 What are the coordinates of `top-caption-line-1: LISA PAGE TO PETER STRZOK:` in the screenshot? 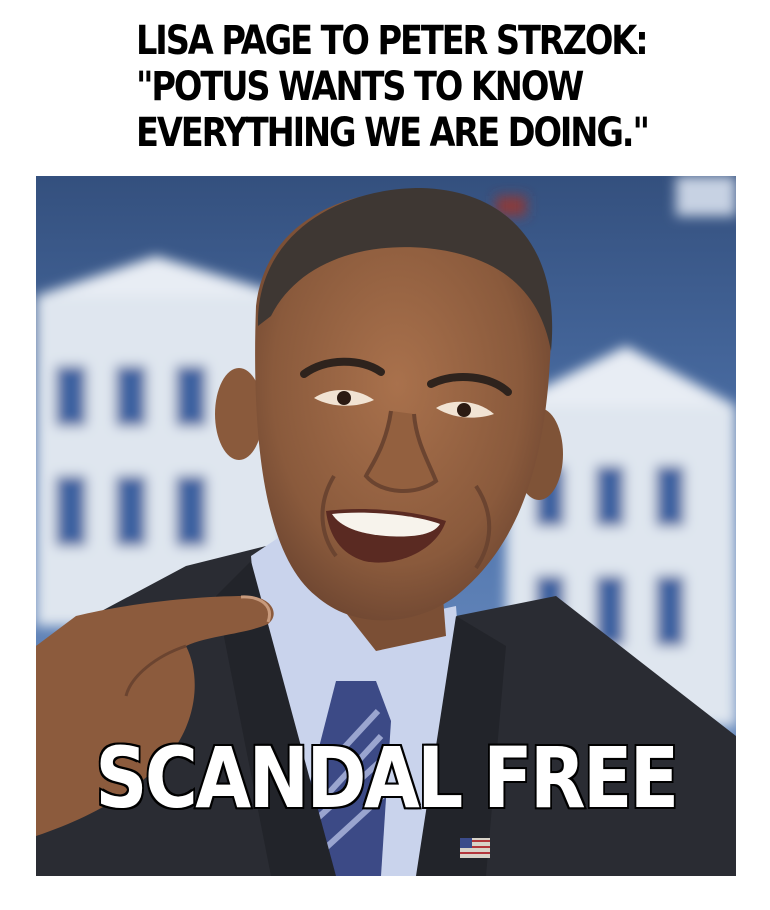 It's located at (392, 41).